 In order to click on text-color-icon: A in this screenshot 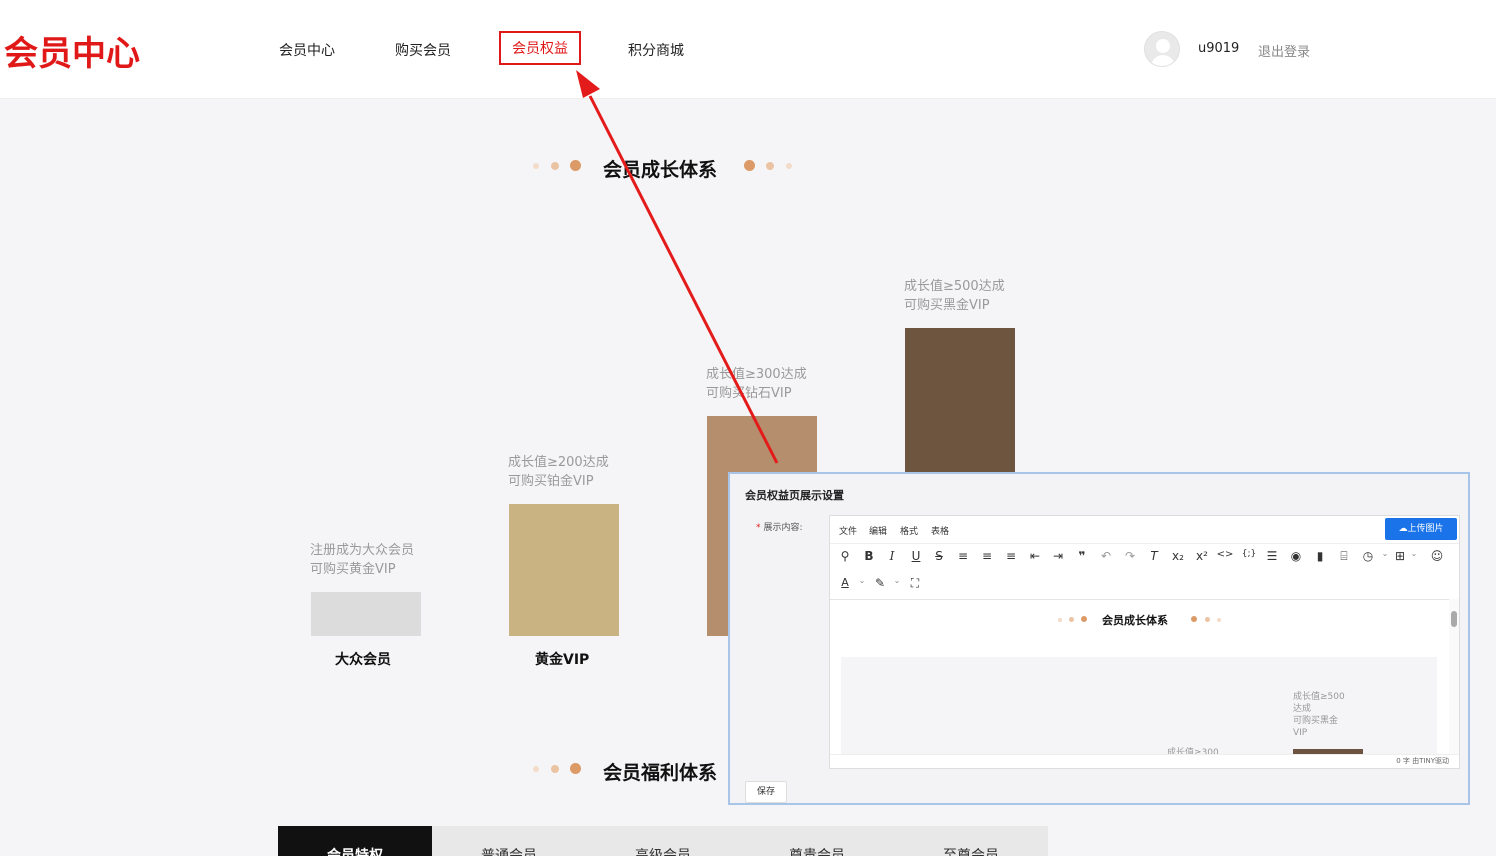, I will do `click(845, 582)`.